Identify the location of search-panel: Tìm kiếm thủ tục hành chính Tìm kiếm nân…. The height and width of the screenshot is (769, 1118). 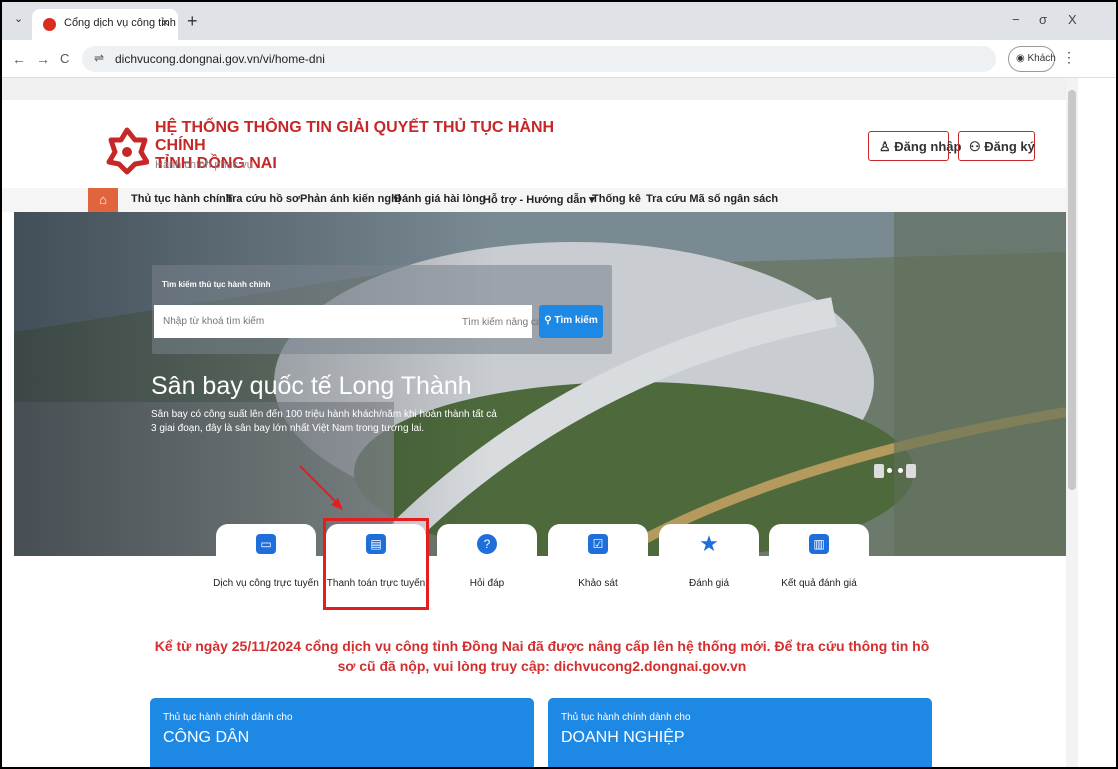
(382, 309).